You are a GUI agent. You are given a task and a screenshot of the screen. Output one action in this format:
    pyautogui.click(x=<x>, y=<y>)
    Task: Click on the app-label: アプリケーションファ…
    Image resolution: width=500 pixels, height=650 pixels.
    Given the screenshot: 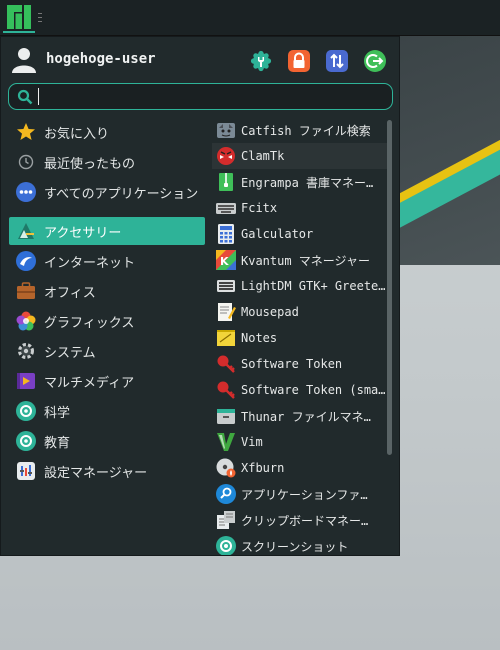 What is the action you would take?
    pyautogui.click(x=304, y=494)
    